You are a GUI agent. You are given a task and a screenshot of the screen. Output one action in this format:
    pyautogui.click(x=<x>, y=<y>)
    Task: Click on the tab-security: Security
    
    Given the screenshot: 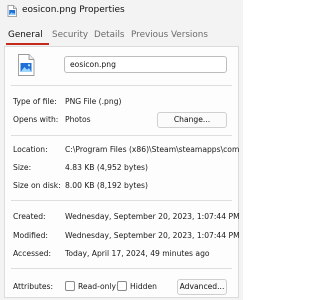 What is the action you would take?
    pyautogui.click(x=70, y=35)
    